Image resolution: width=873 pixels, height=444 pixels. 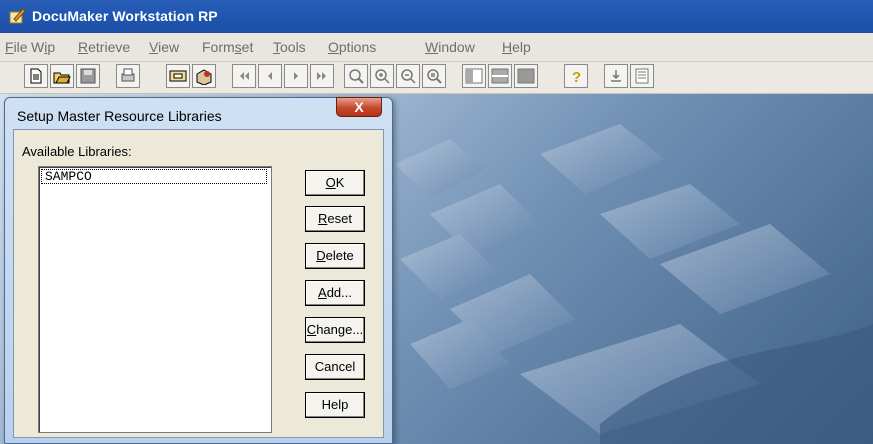 What do you see at coordinates (356, 76) in the screenshot?
I see `zoom-icon` at bounding box center [356, 76].